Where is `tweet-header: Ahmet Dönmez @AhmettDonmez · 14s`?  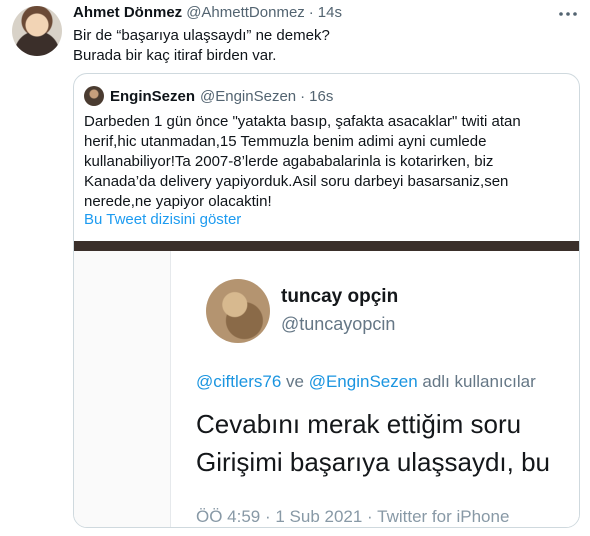
tweet-header: Ahmet Dönmez @AhmettDonmez · 14s is located at coordinates (207, 14).